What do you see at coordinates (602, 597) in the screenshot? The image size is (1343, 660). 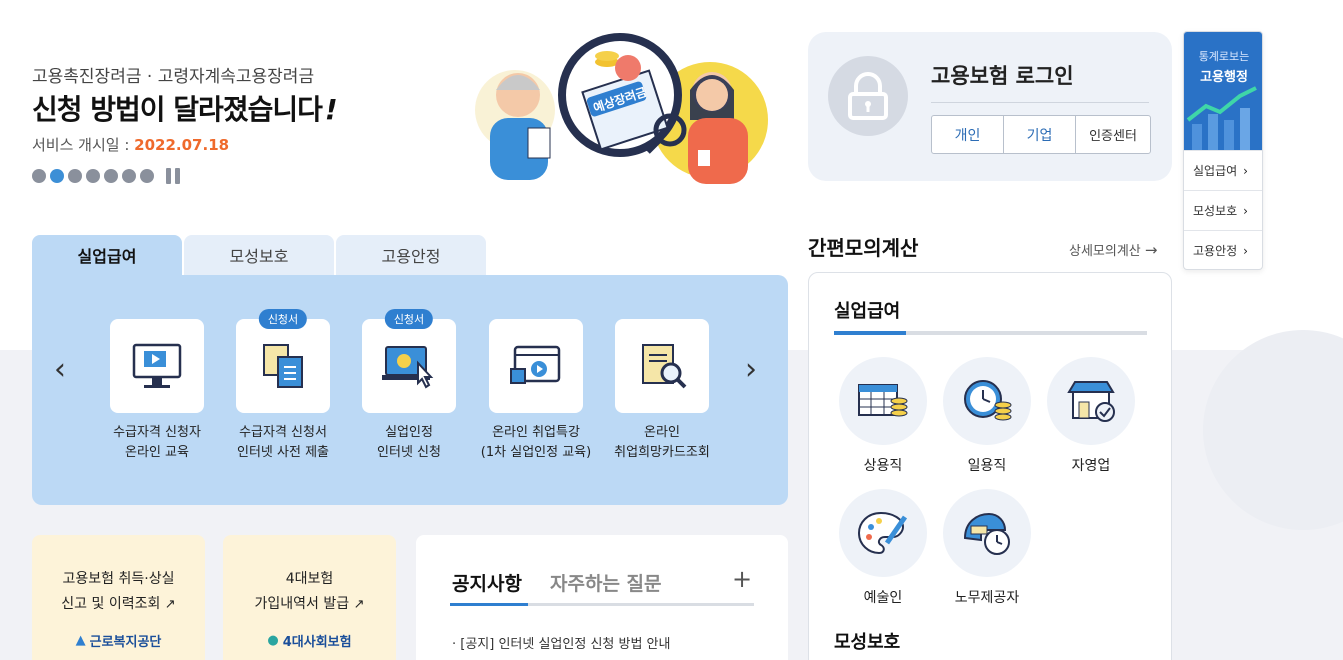 I see `notice-box: 공지사항 자주하는 질문 + · [공지] 인터넷 실업인정 신청 방법 안내` at bounding box center [602, 597].